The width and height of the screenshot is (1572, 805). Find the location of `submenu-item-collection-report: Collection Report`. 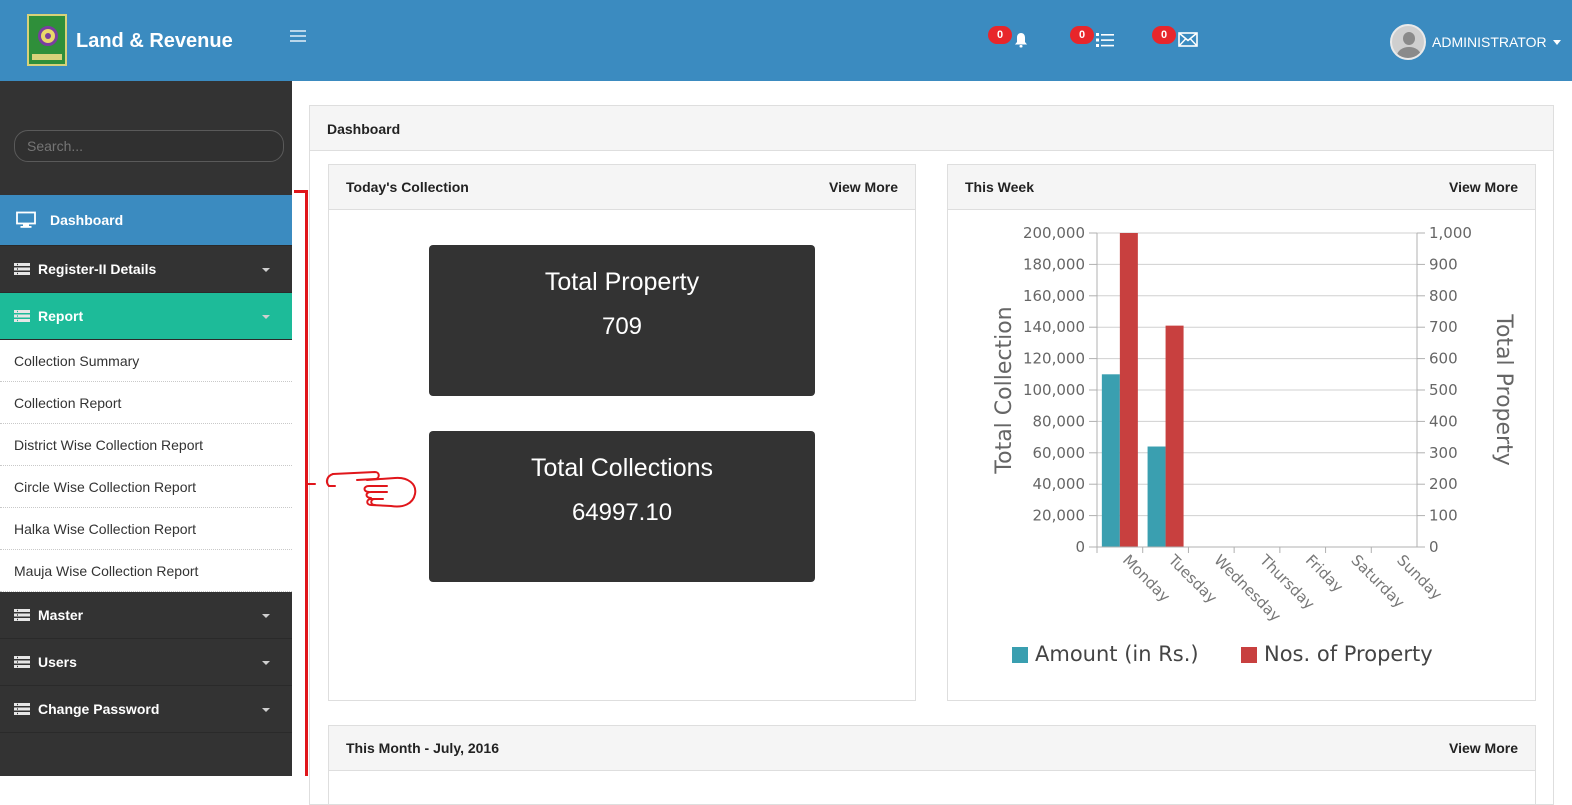

submenu-item-collection-report: Collection Report is located at coordinates (146, 403).